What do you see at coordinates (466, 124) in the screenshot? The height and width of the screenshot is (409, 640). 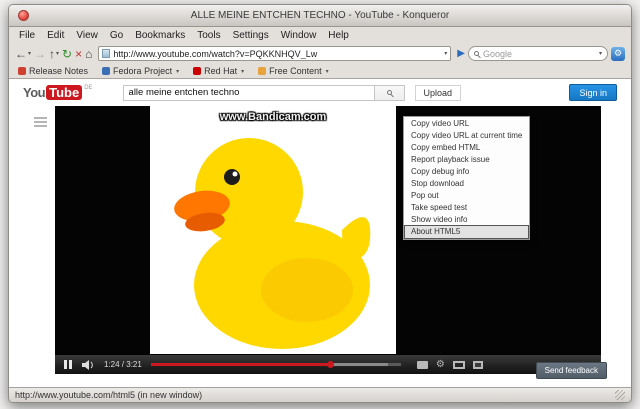 I see `context-menu-item: Copy video URL` at bounding box center [466, 124].